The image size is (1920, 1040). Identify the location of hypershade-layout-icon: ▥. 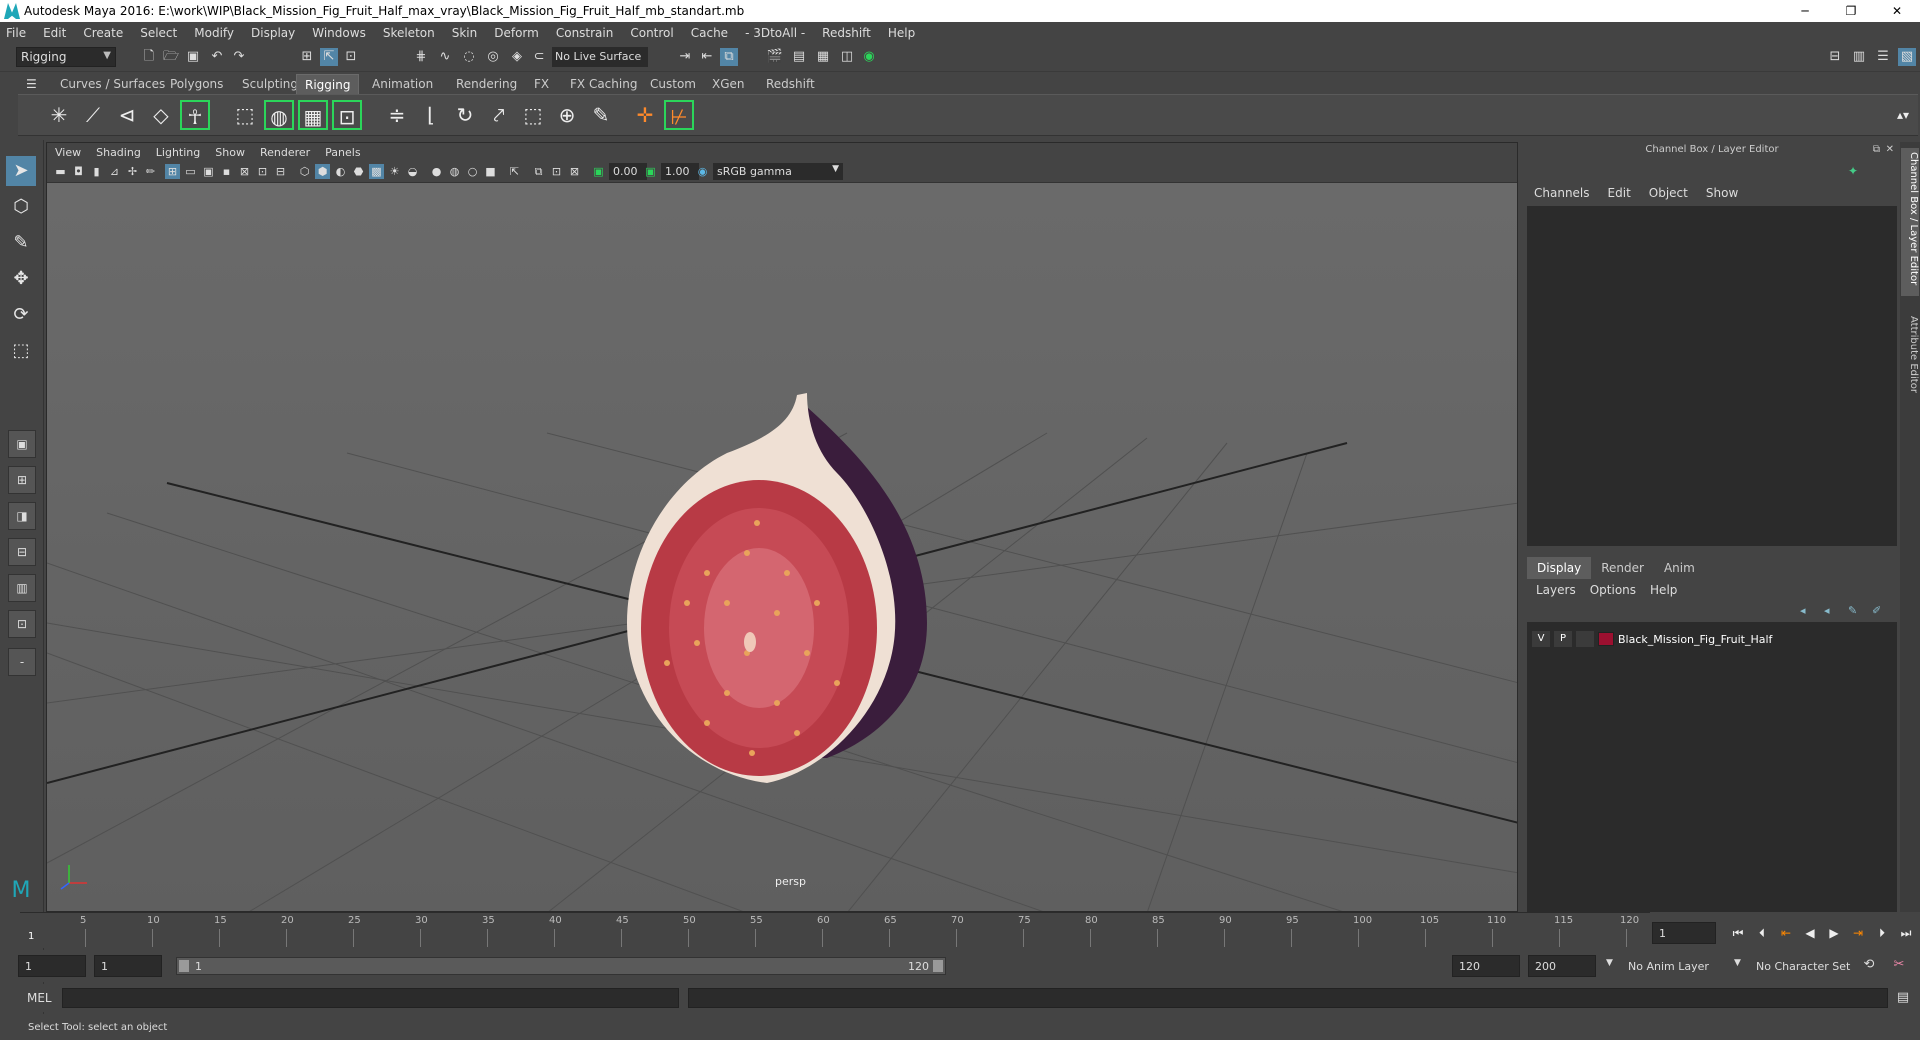
(22, 588).